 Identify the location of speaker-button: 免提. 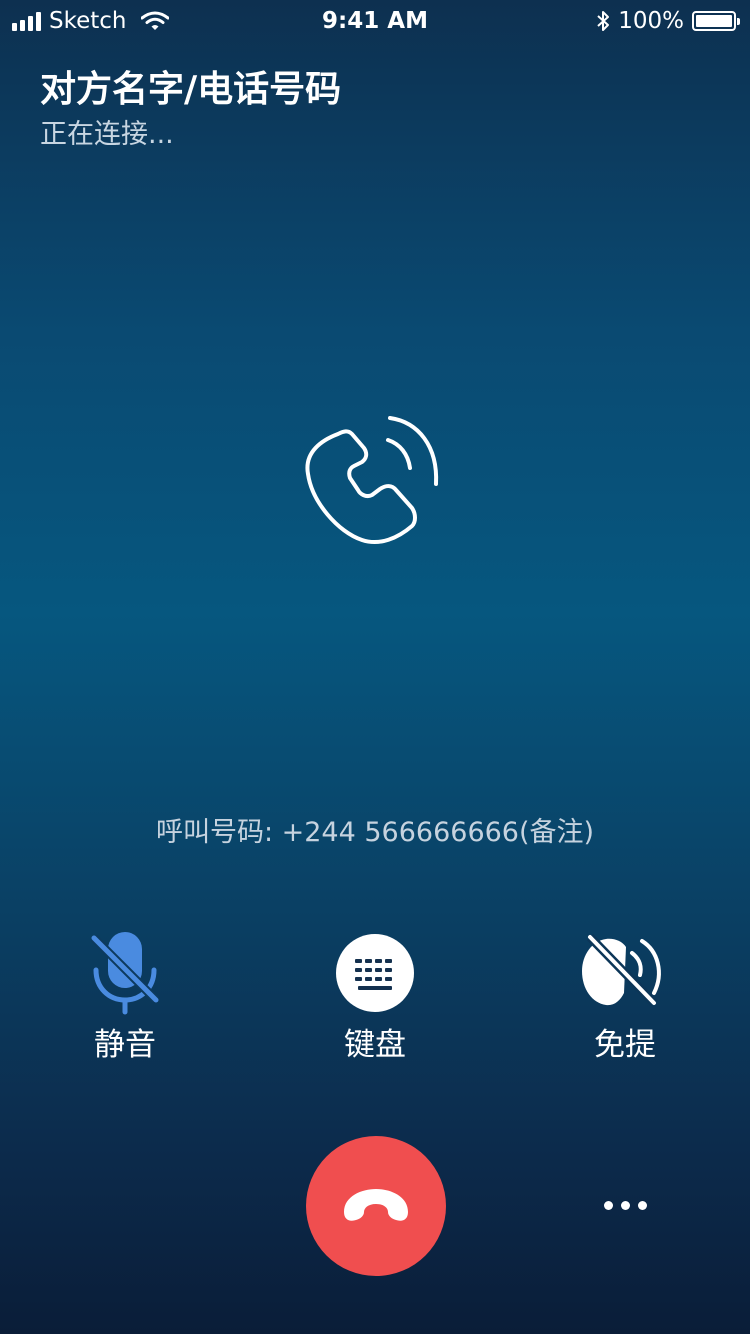
(625, 996).